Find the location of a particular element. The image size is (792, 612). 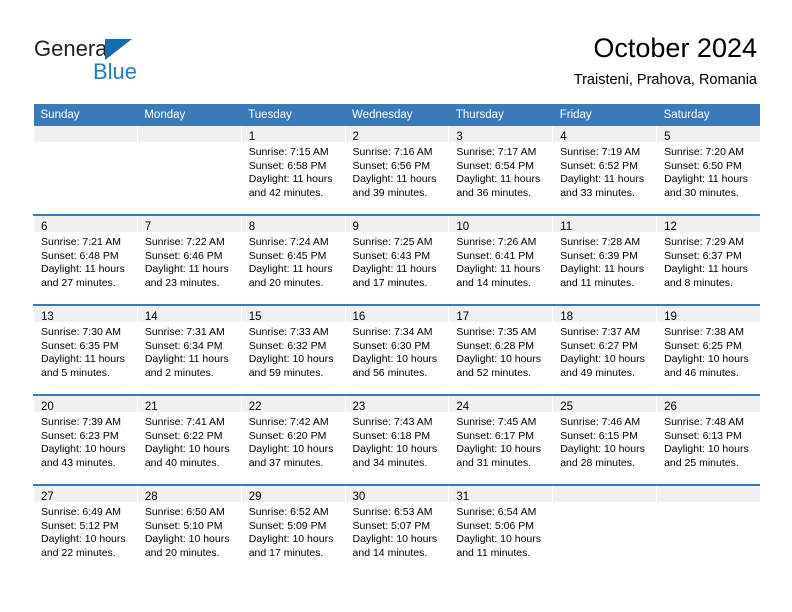

day-number: 30 is located at coordinates (359, 497).